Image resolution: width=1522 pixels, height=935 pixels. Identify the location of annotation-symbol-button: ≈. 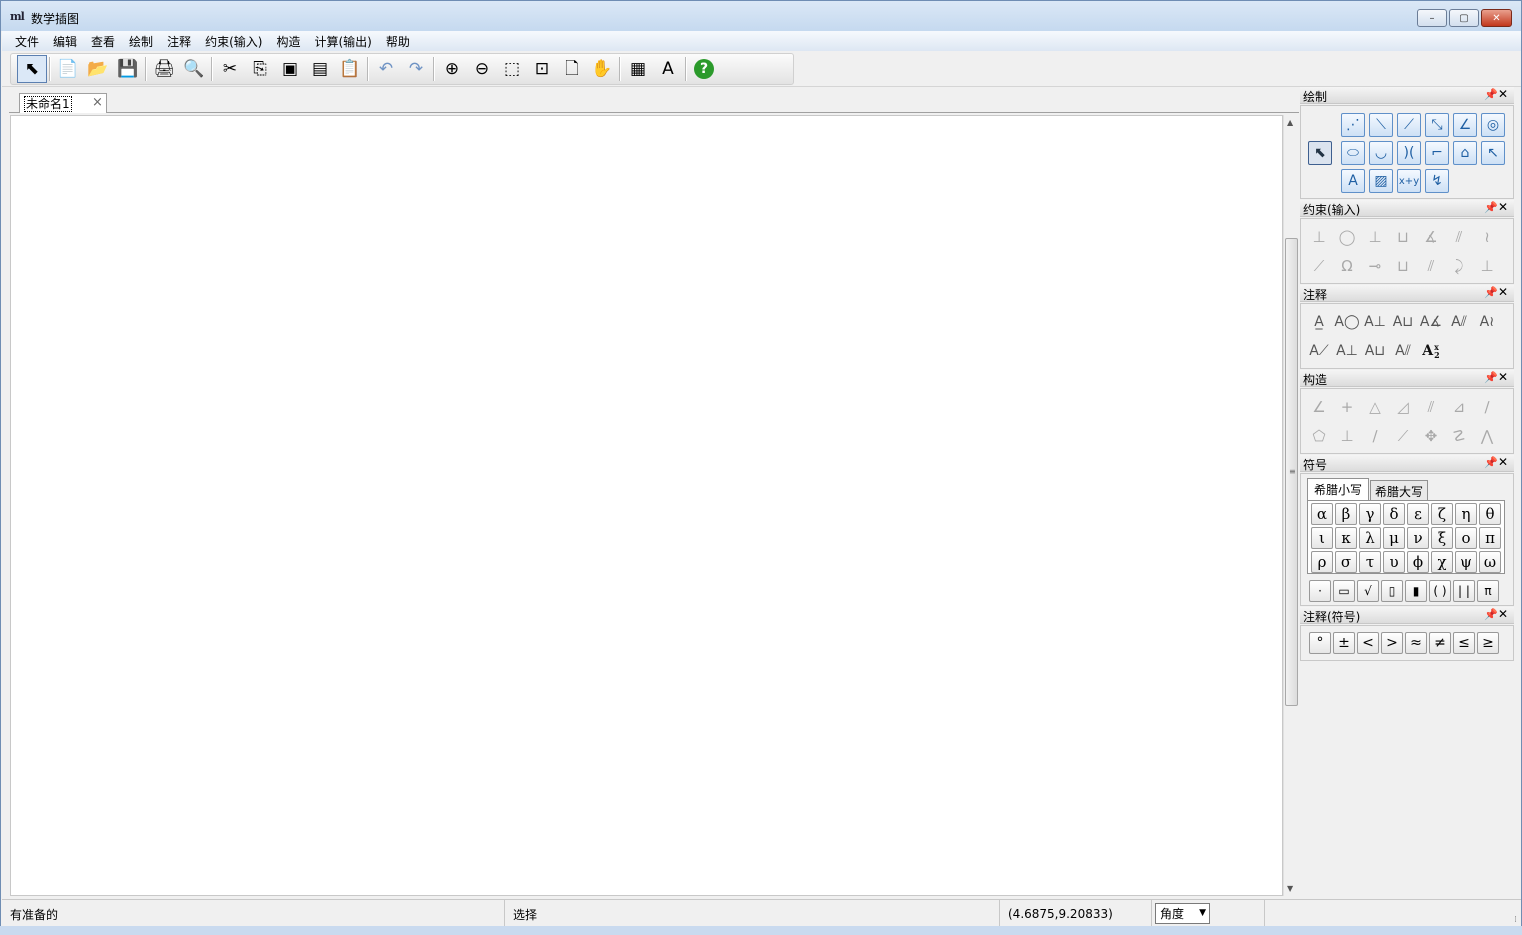
(1416, 643).